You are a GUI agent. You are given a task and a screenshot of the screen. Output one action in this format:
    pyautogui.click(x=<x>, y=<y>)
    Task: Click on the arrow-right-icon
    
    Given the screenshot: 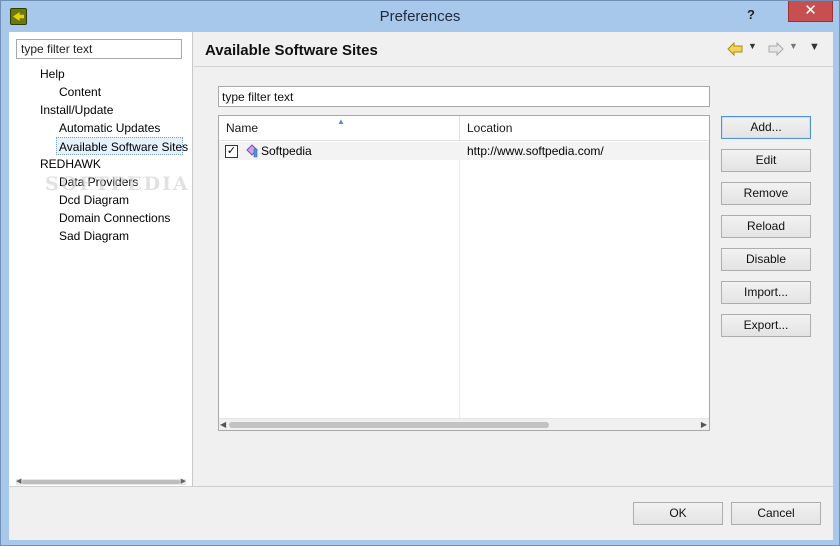 What is the action you would take?
    pyautogui.click(x=776, y=49)
    